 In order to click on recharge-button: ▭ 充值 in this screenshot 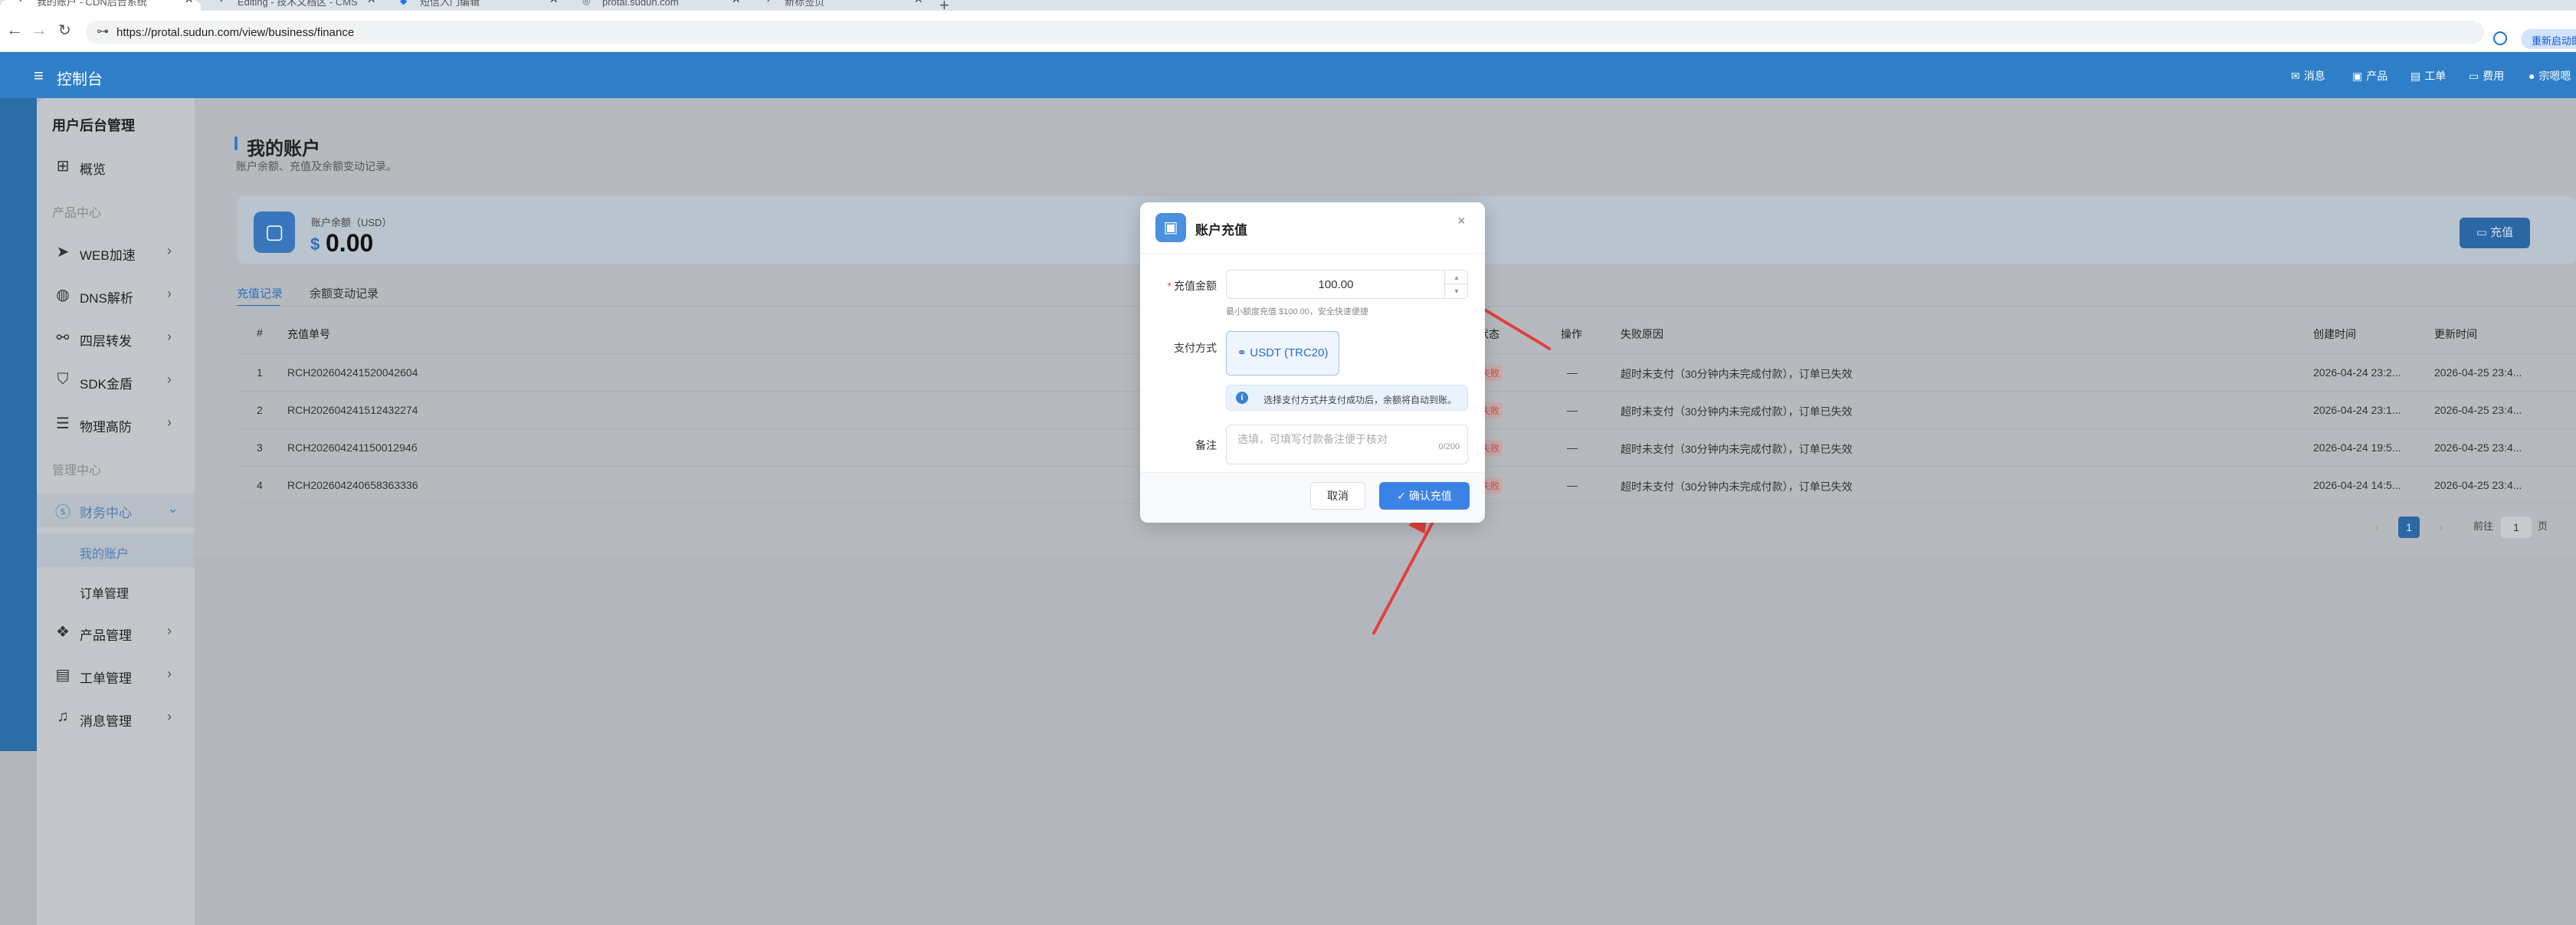, I will do `click(2495, 233)`.